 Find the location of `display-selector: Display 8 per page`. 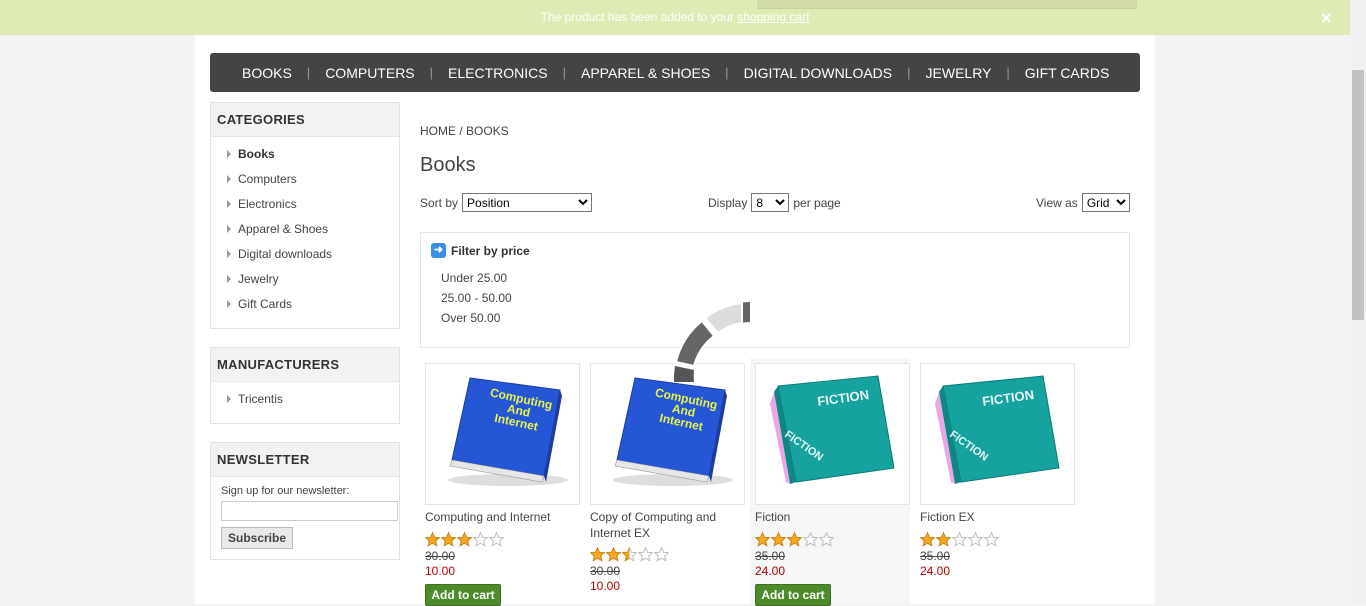

display-selector: Display 8 per page is located at coordinates (774, 202).